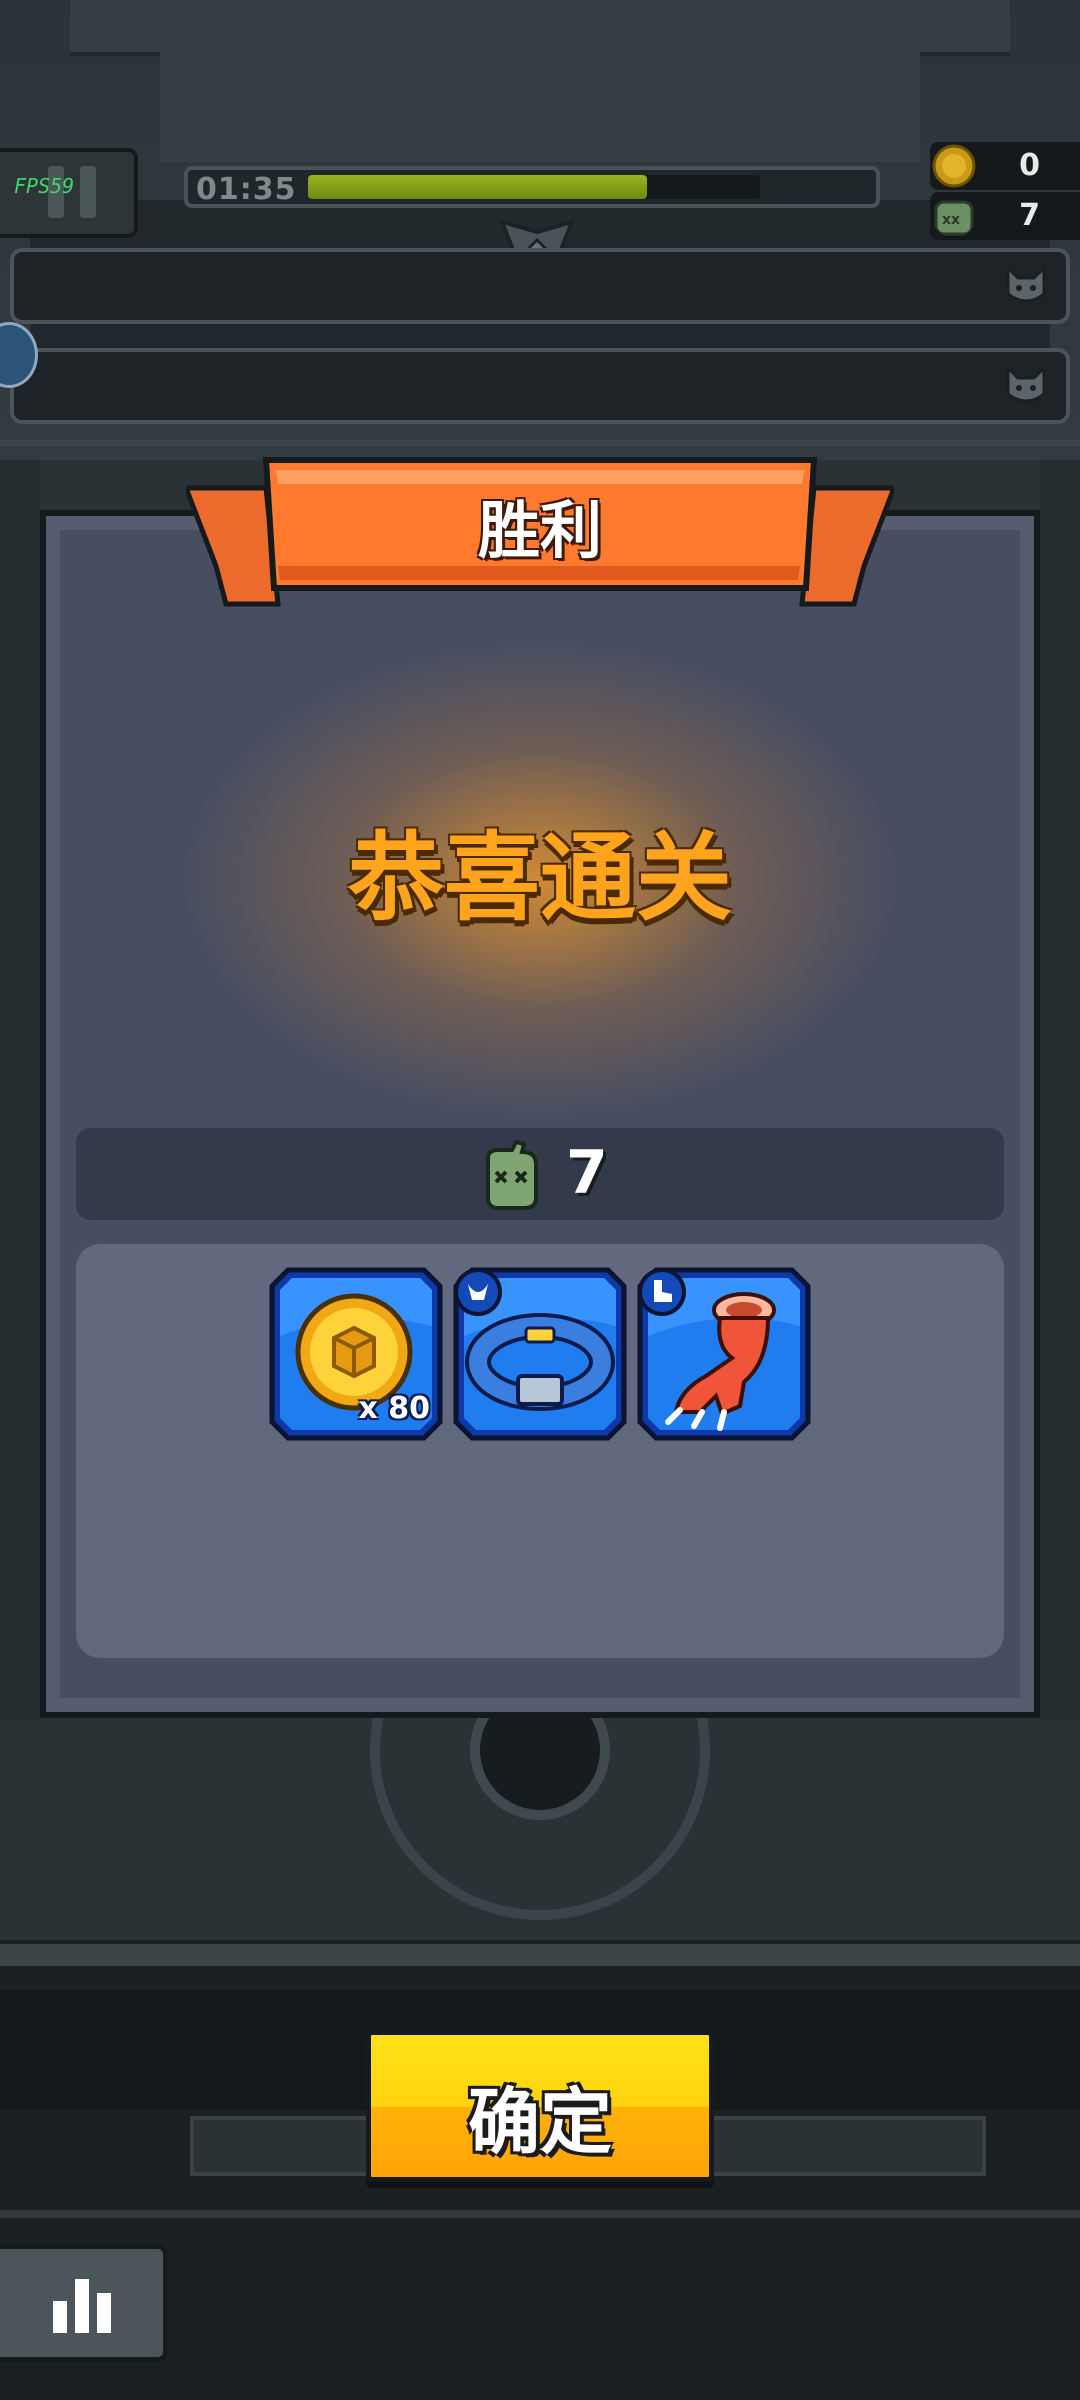  I want to click on stats-button, so click(84, 2303).